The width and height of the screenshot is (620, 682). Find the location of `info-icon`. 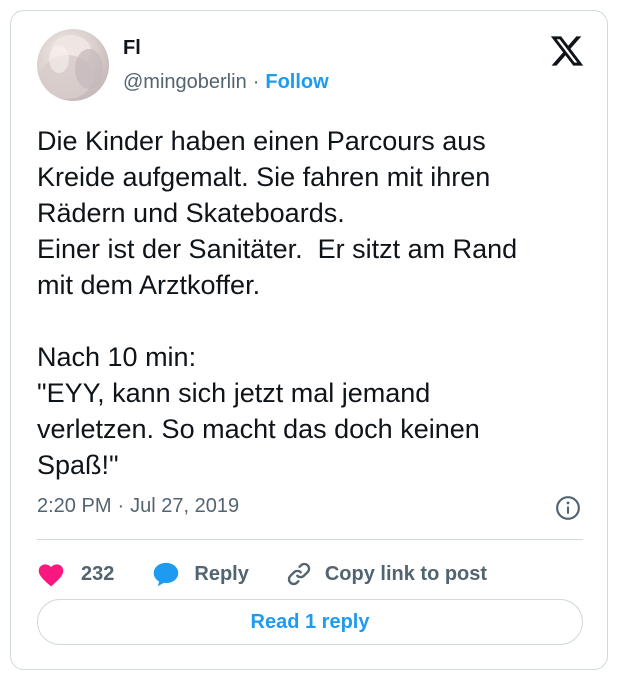

info-icon is located at coordinates (568, 508).